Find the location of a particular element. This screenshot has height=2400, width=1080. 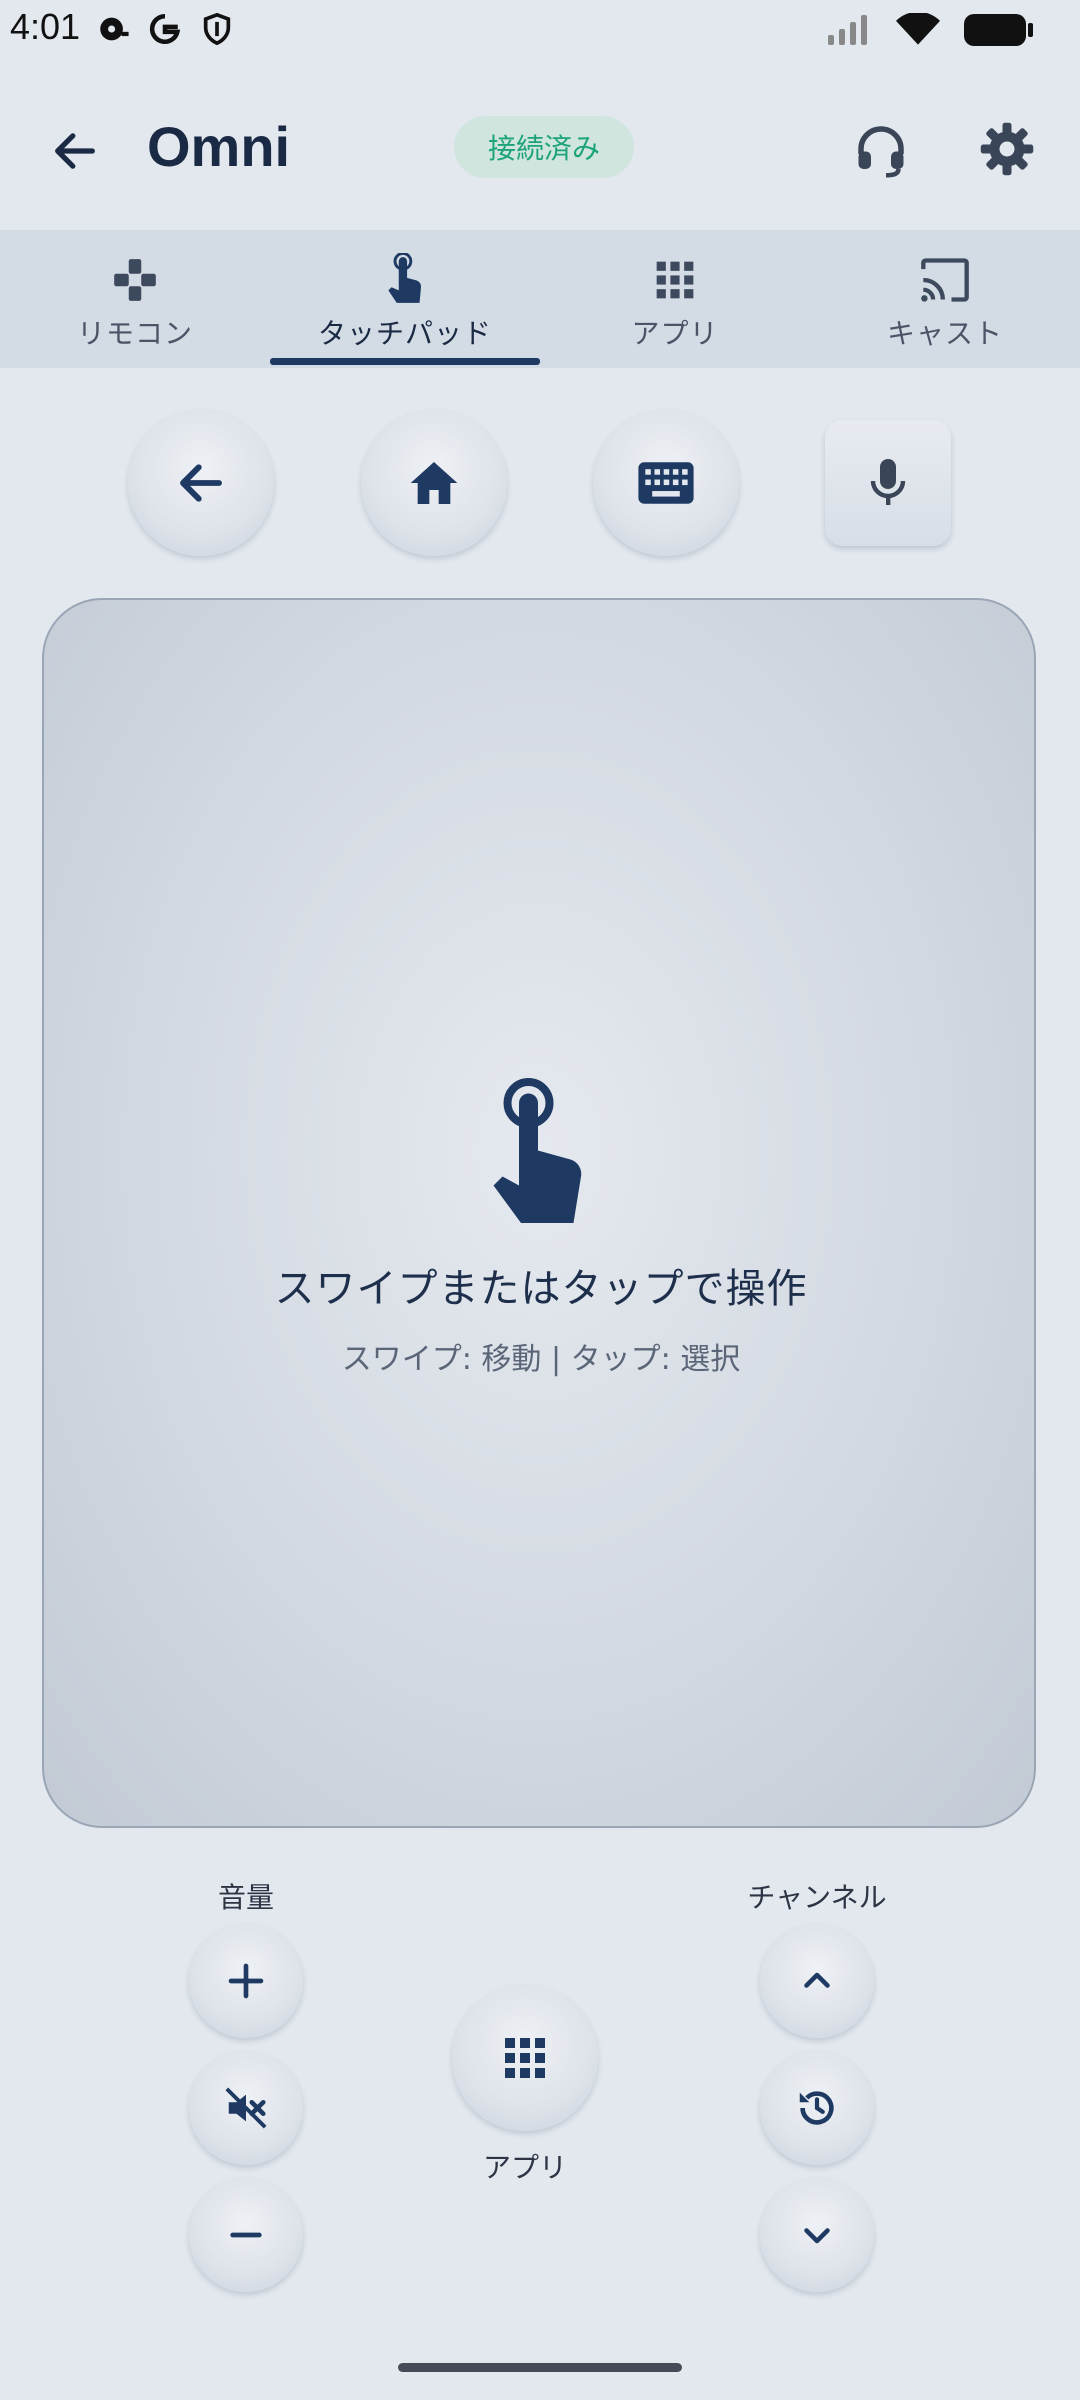

voice-search-button is located at coordinates (888, 483).